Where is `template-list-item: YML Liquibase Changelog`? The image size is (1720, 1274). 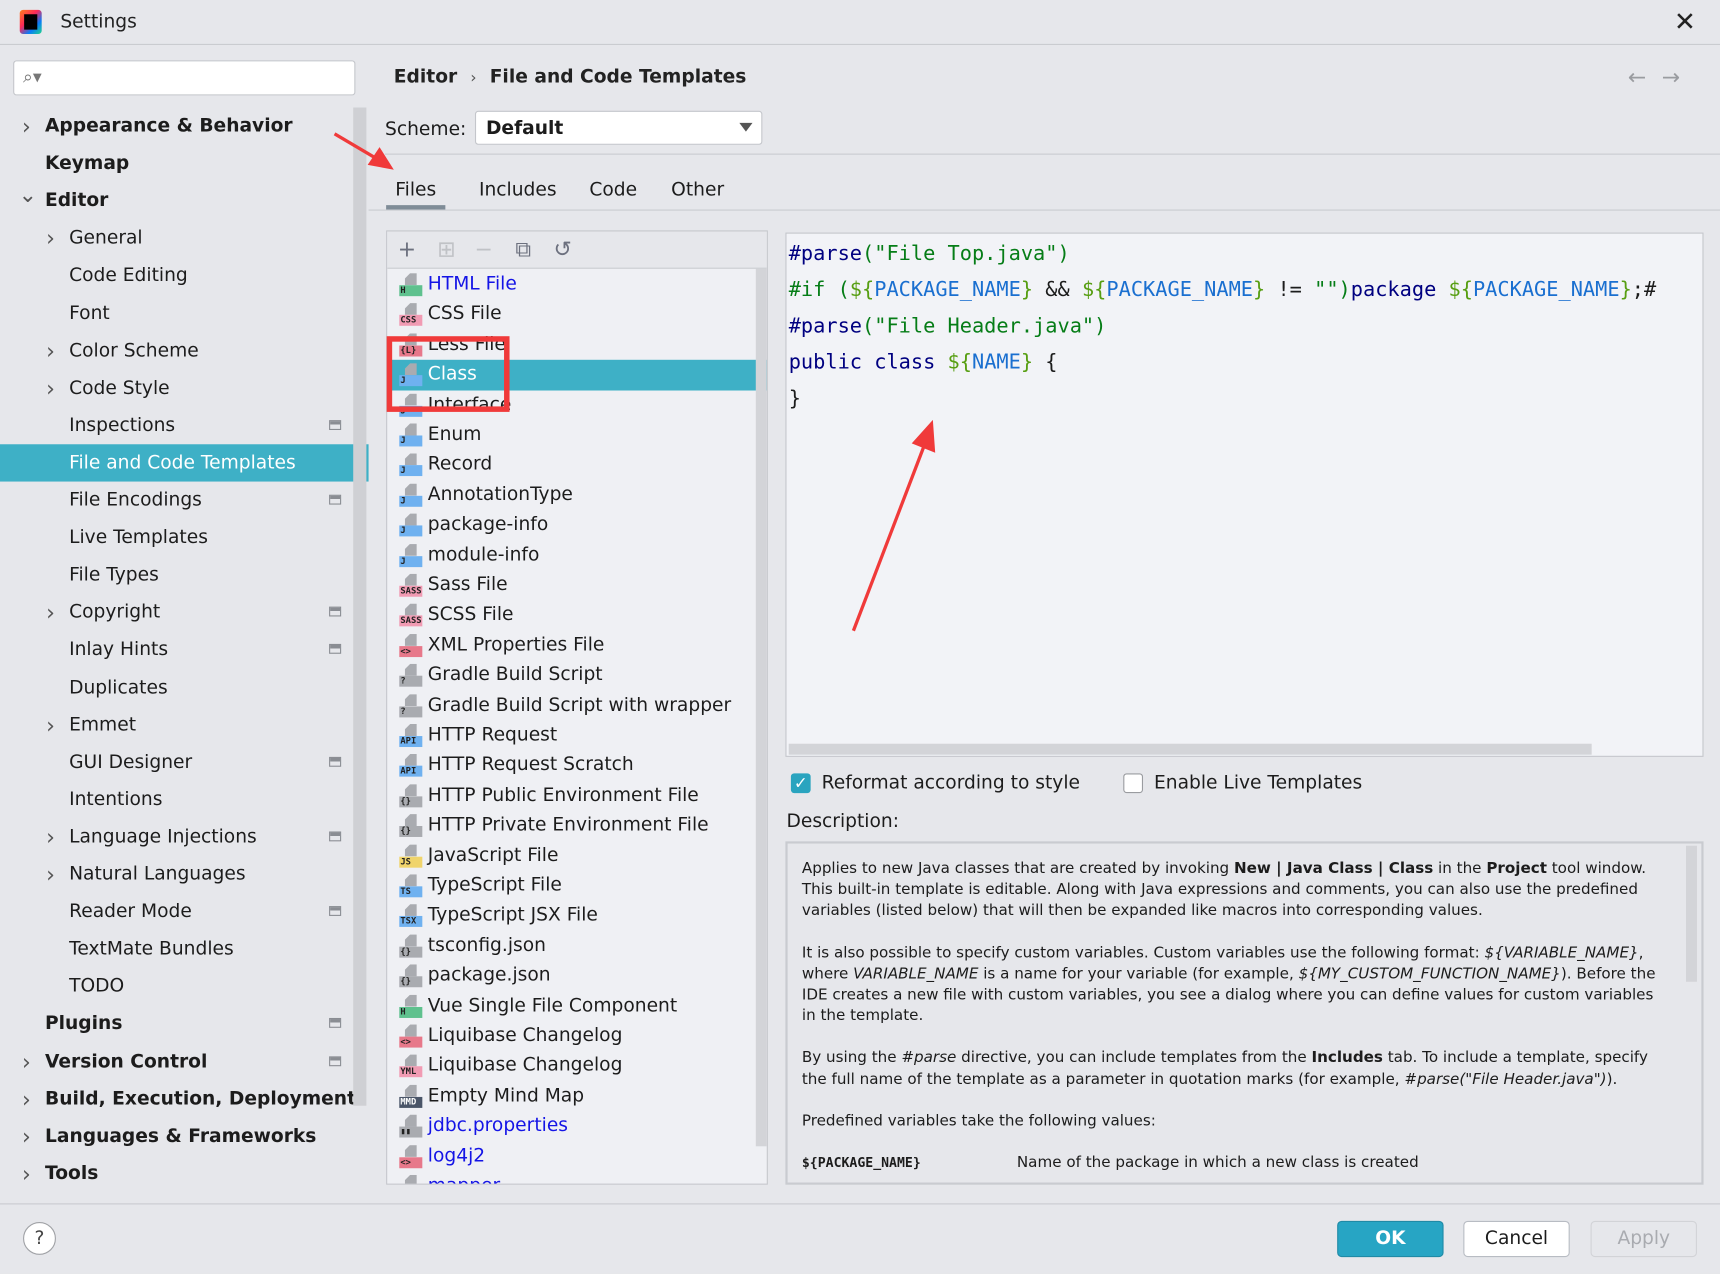 template-list-item: YML Liquibase Changelog is located at coordinates (577, 1066).